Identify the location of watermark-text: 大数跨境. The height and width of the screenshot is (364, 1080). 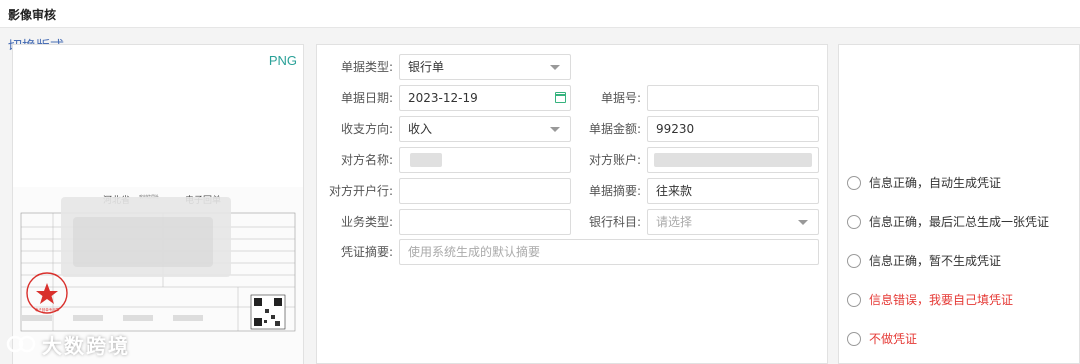
(86, 345).